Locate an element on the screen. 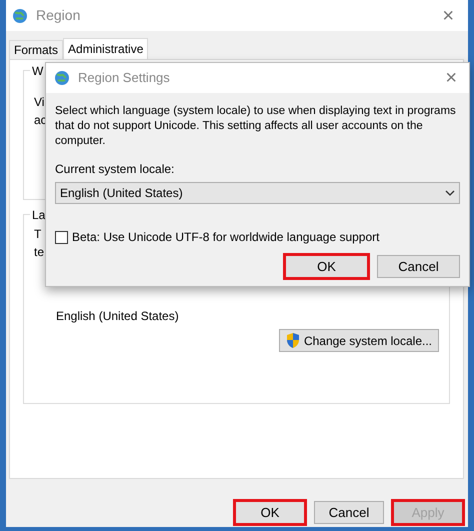 The height and width of the screenshot is (531, 474). beta-checkbox is located at coordinates (61, 237).